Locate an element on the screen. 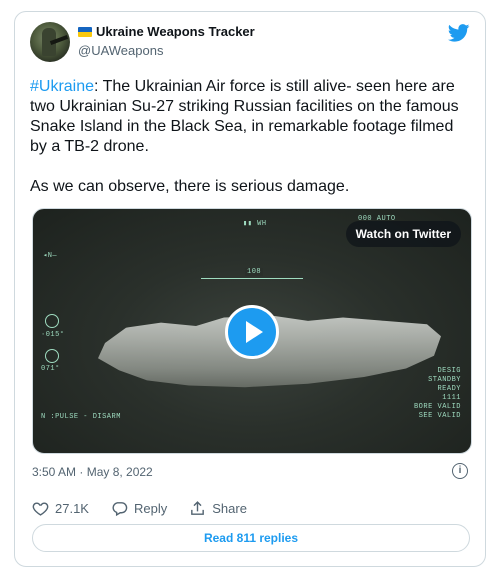  hud-angle-1: ·015° is located at coordinates (53, 335).